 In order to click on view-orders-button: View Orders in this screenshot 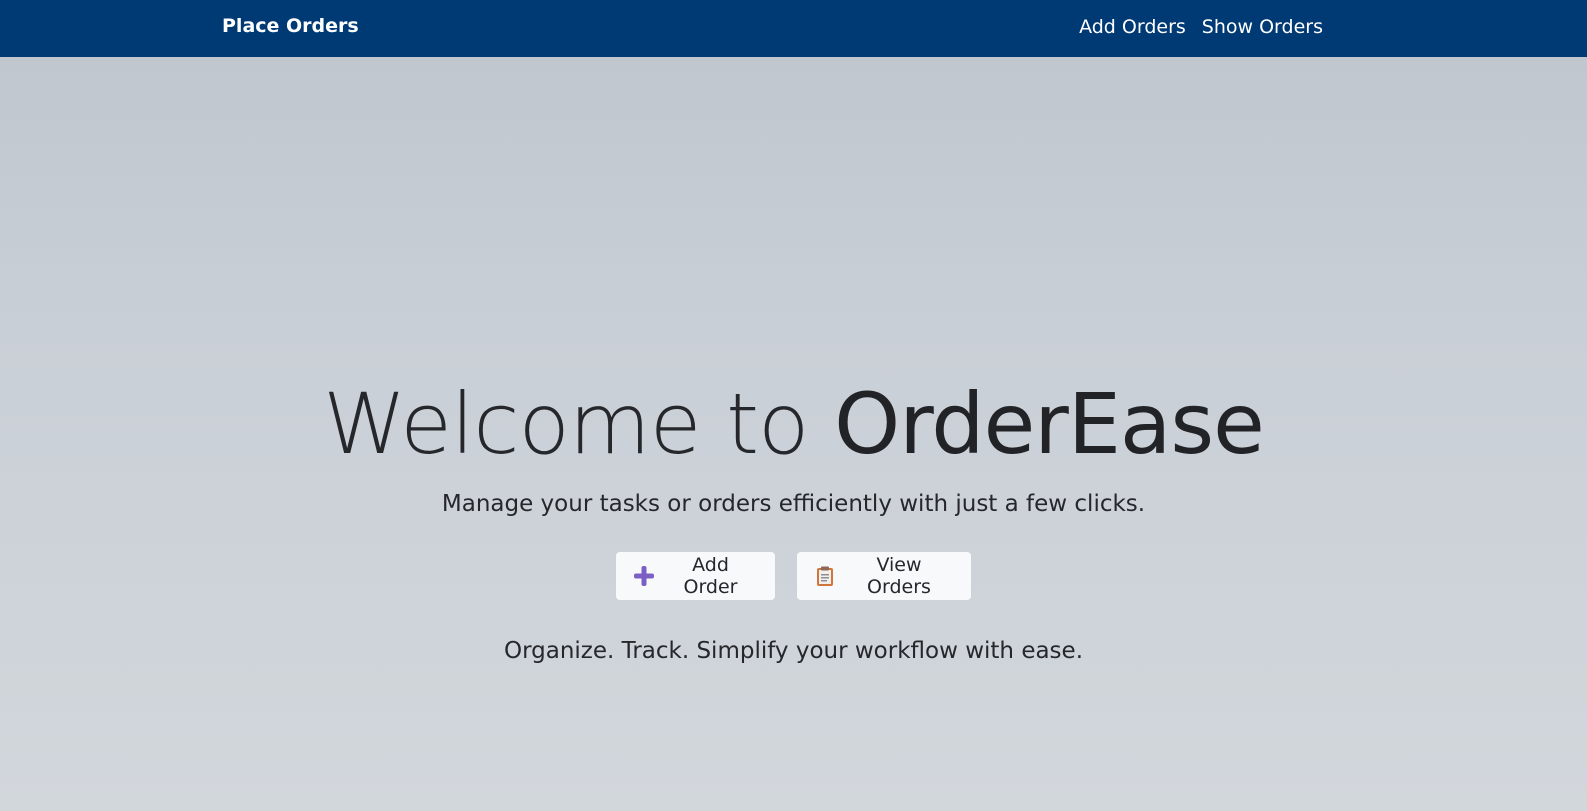, I will do `click(884, 576)`.